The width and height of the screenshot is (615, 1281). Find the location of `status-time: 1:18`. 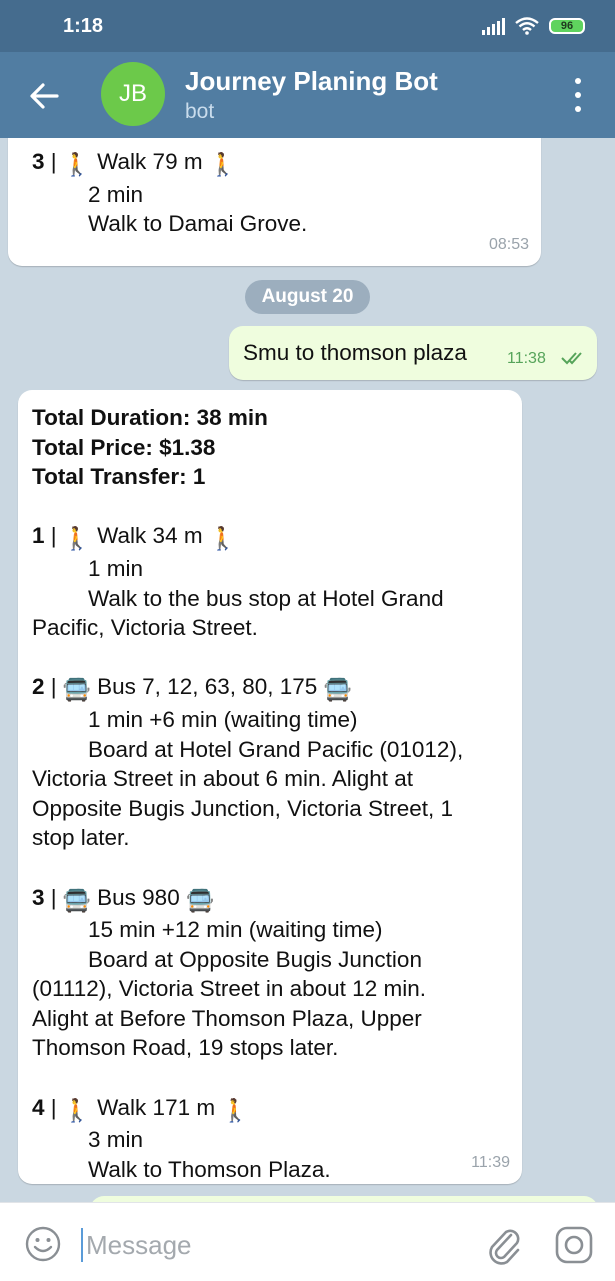

status-time: 1:18 is located at coordinates (83, 26).